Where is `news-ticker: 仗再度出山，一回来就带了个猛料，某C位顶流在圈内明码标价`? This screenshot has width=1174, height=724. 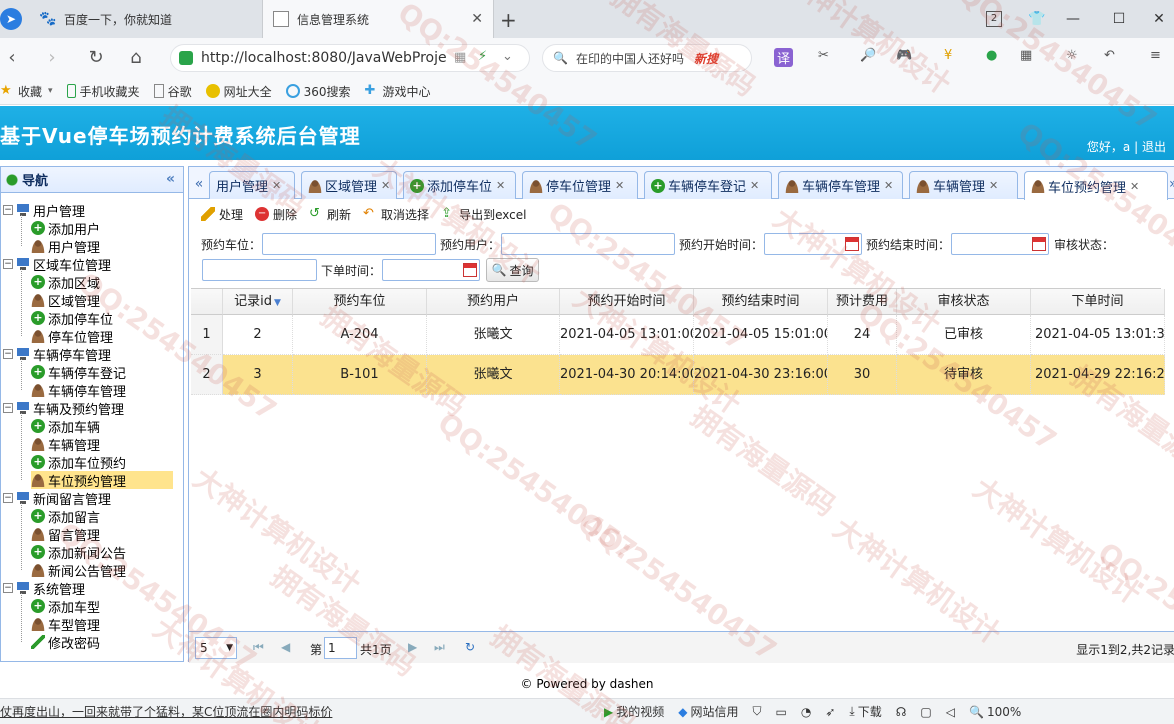
news-ticker: 仗再度出山，一回来就带了个猛料，某C位顶流在圈内明码标价 is located at coordinates (295, 711).